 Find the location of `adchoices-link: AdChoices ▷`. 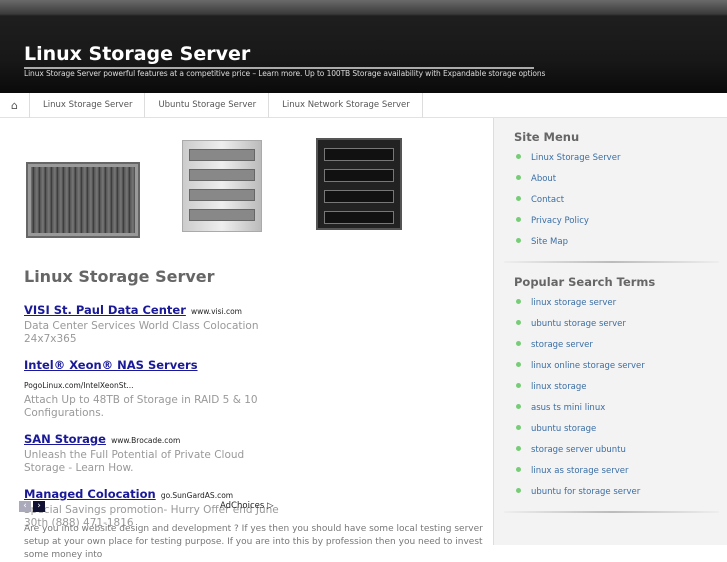

adchoices-link: AdChoices ▷ is located at coordinates (247, 506).